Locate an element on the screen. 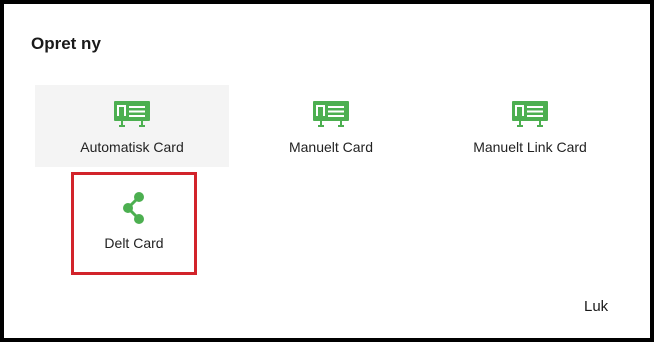  option-manual-card: Manuelt Card is located at coordinates (331, 126).